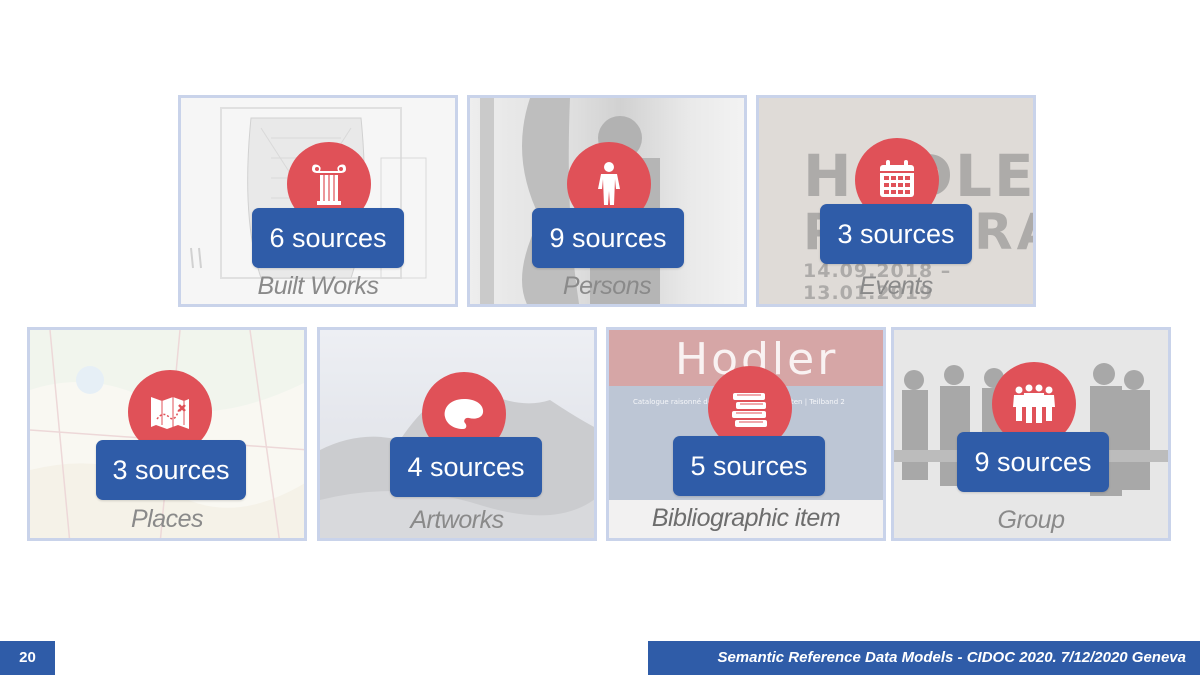  Describe the element at coordinates (607, 286) in the screenshot. I see `card-caption: Persons` at that location.